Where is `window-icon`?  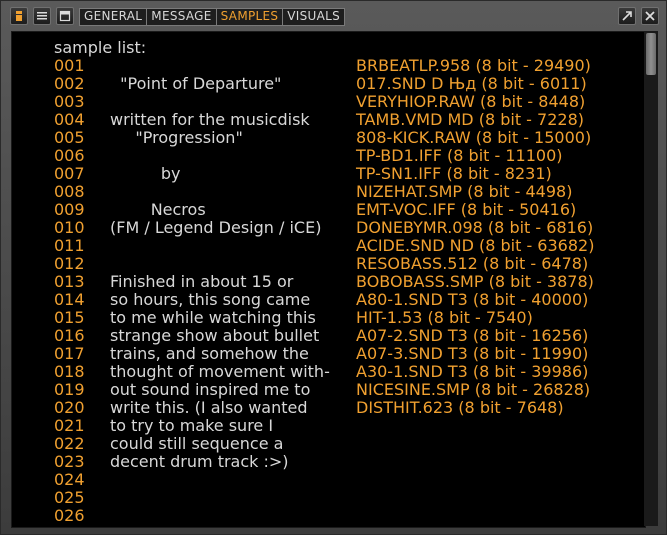 window-icon is located at coordinates (65, 16).